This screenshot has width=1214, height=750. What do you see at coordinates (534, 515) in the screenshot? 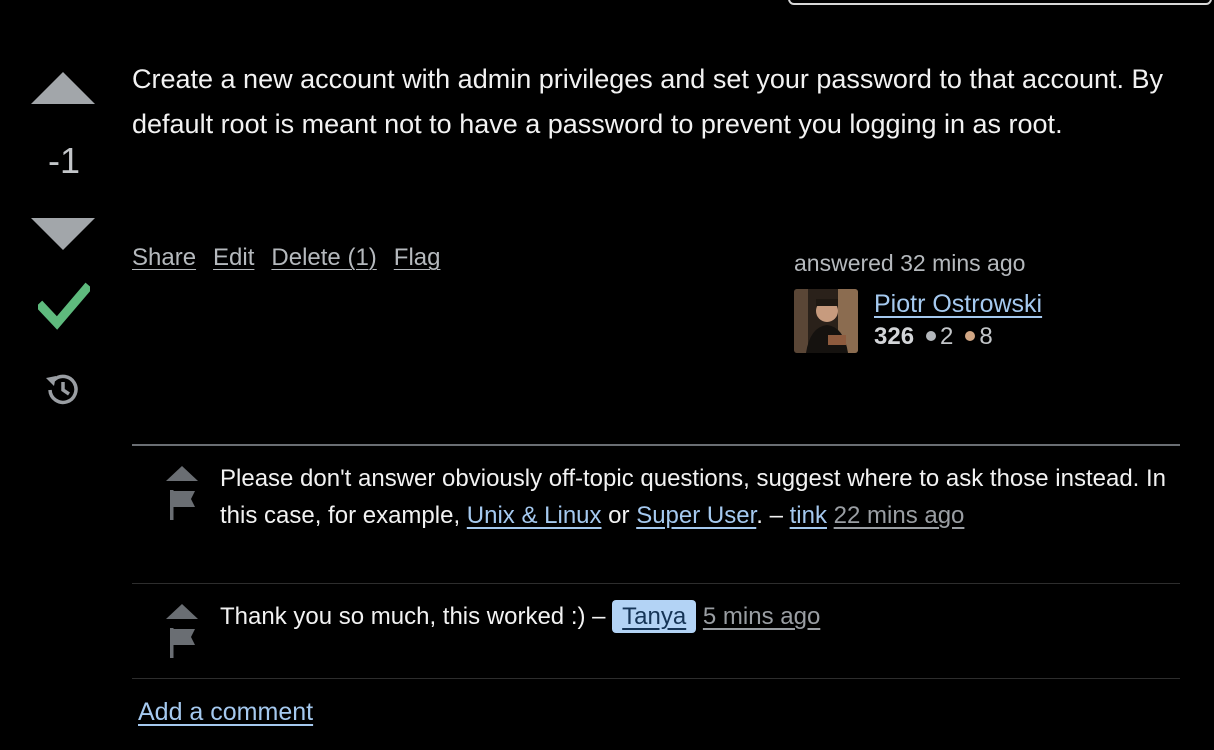
I see `unix-linux-link: Unix & Linux` at bounding box center [534, 515].